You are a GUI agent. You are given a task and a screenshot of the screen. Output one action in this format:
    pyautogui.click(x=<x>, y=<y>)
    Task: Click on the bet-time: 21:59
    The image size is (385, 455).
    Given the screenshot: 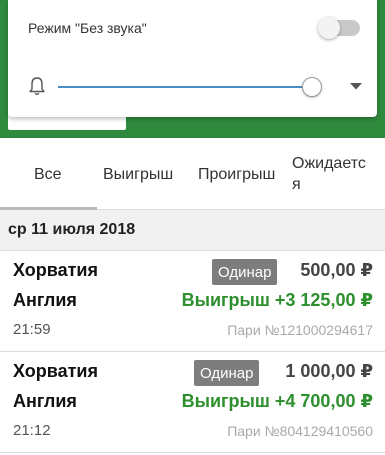 What is the action you would take?
    pyautogui.click(x=32, y=329)
    